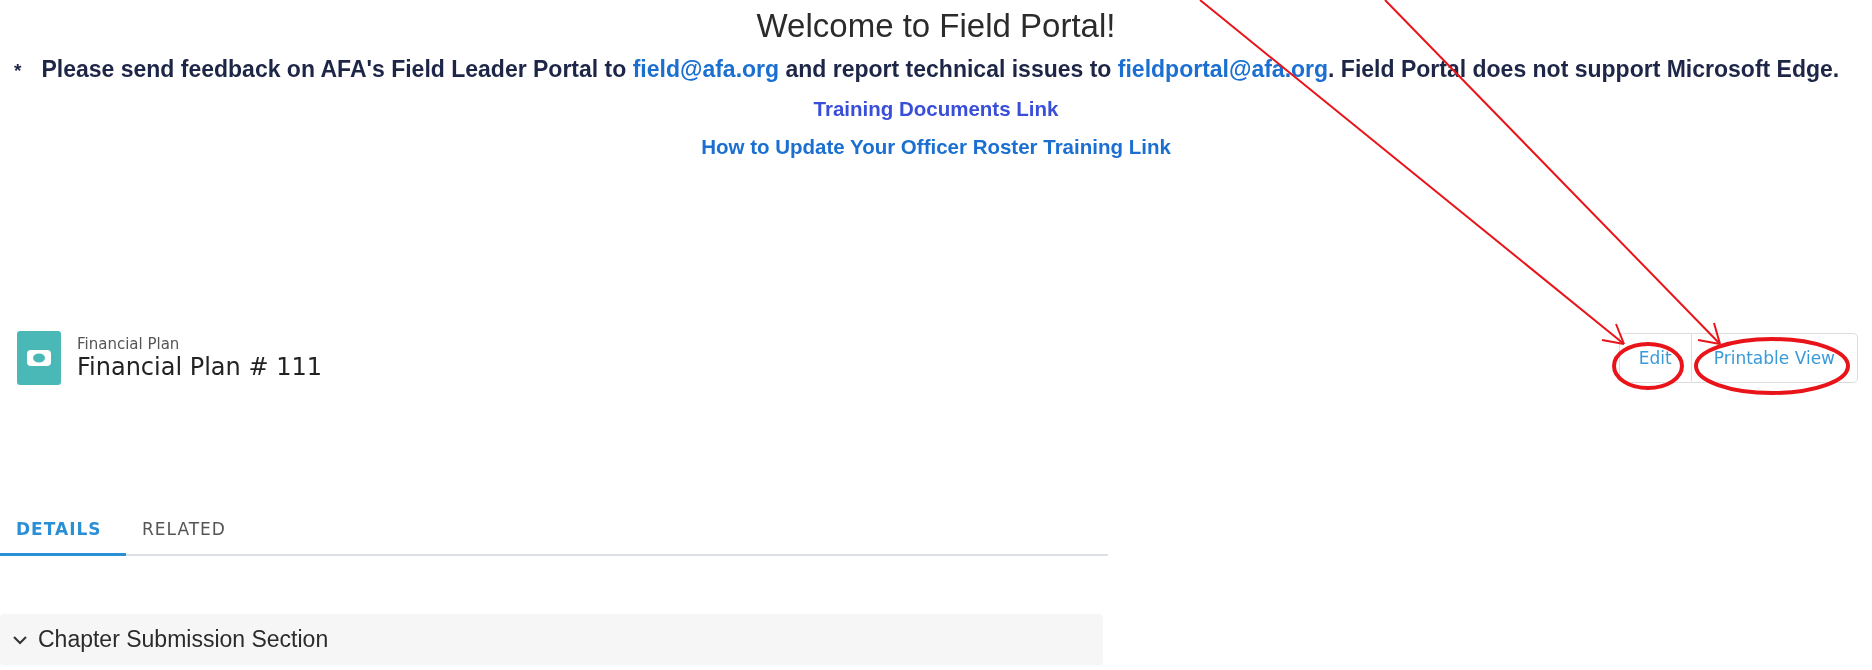 This screenshot has height=670, width=1872. Describe the element at coordinates (63, 532) in the screenshot. I see `tab: DETAILS` at that location.